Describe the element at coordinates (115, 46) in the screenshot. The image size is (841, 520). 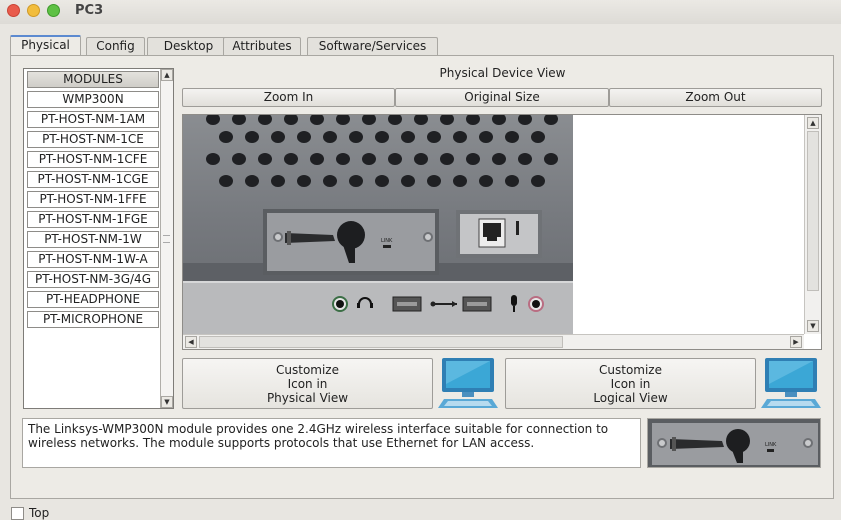
I see `tab-config: Config` at that location.